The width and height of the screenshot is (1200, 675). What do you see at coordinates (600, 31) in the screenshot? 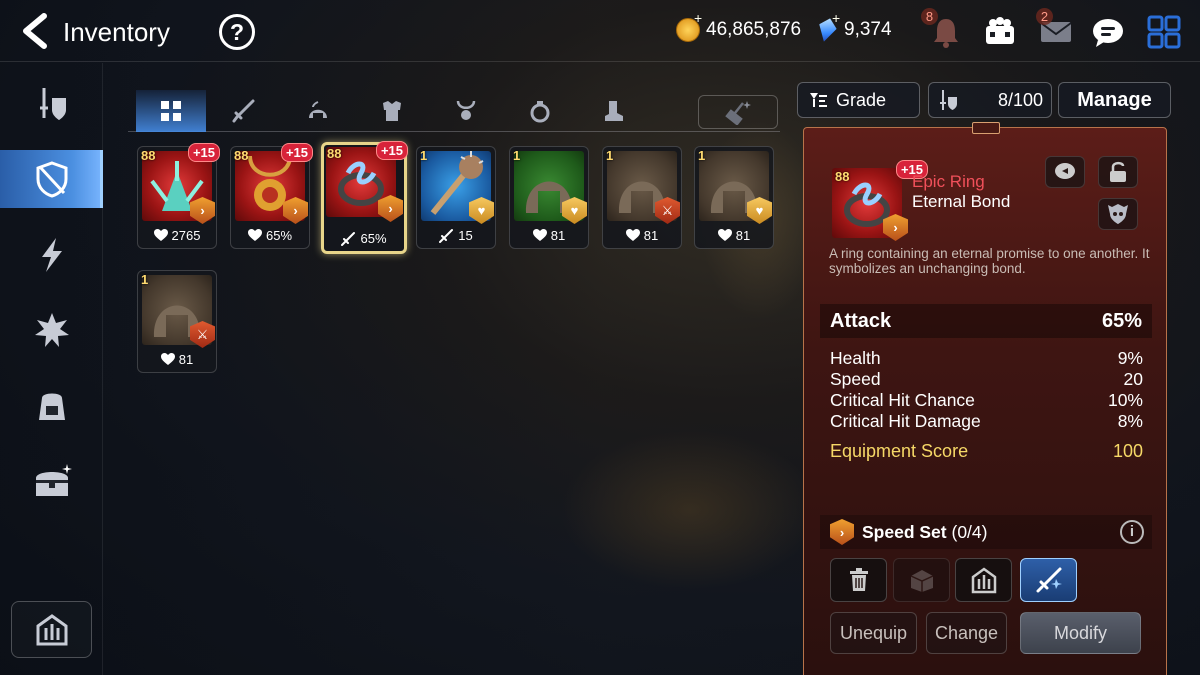
I see `top-bar: Inventory ? + 46,865,876 + 9,374 8 2` at bounding box center [600, 31].